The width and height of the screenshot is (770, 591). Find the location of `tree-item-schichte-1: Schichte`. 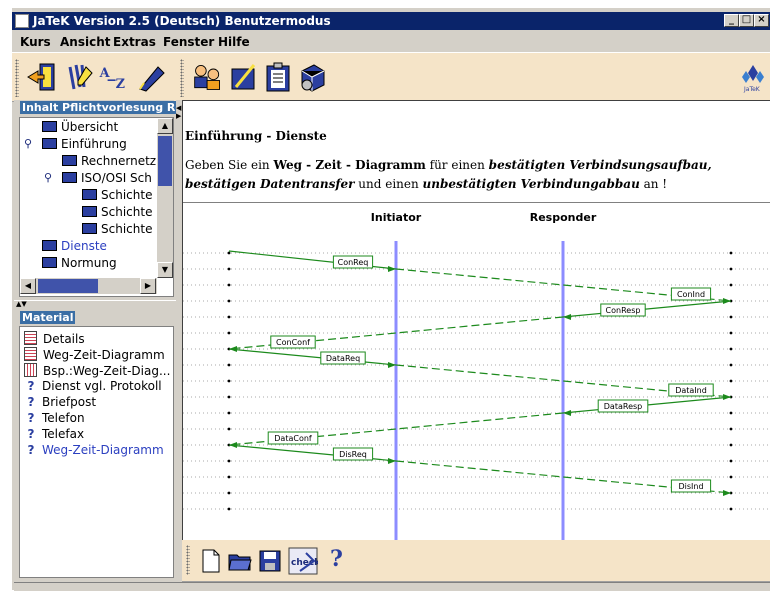

tree-item-schichte-1: Schichte is located at coordinates (117, 196).